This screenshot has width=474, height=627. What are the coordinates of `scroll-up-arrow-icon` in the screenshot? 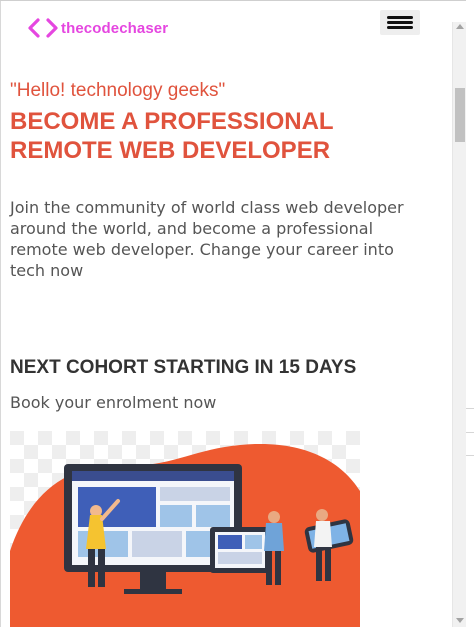 It's located at (460, 26).